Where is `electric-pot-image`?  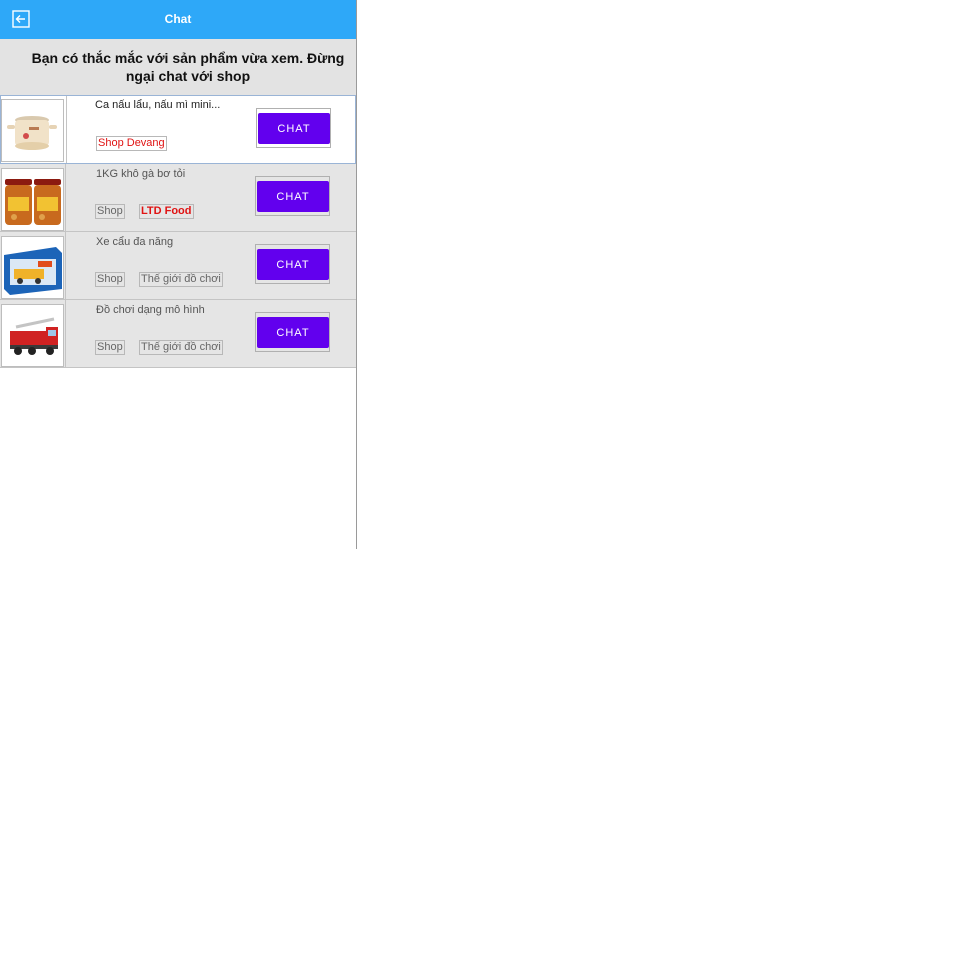
electric-pot-image is located at coordinates (32, 130).